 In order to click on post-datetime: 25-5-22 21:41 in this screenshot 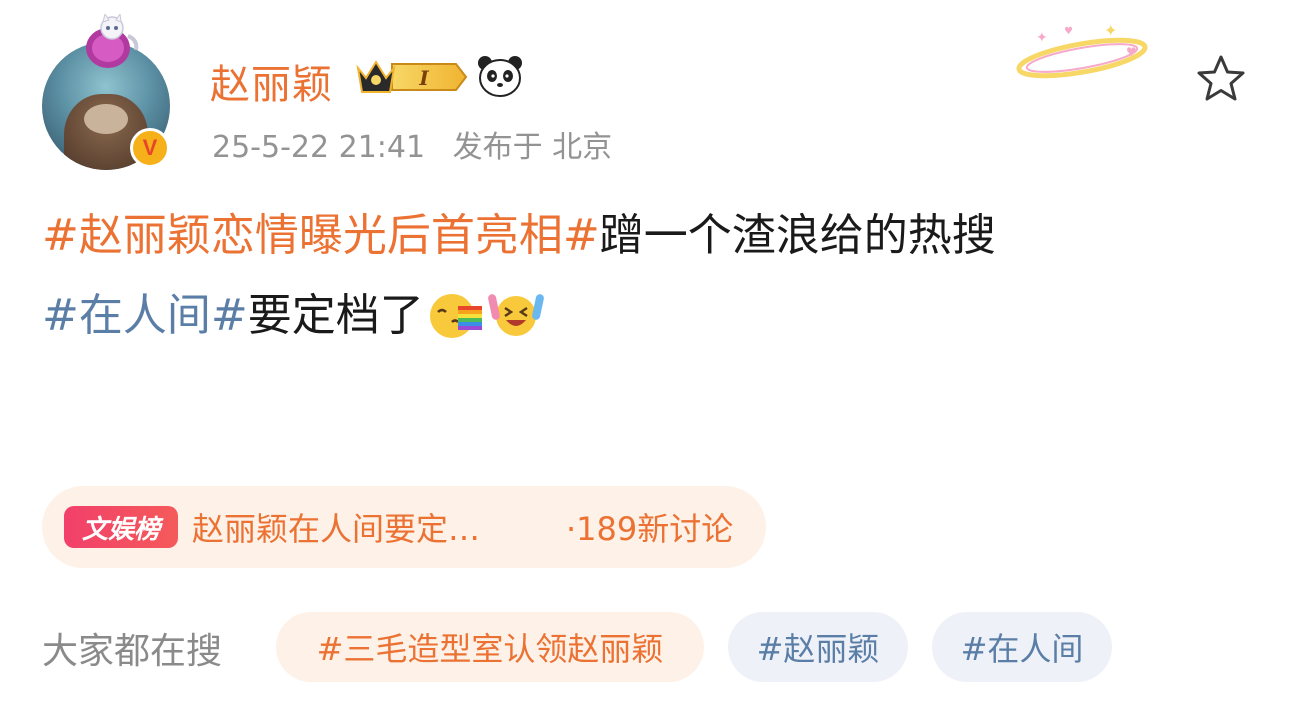, I will do `click(319, 147)`.